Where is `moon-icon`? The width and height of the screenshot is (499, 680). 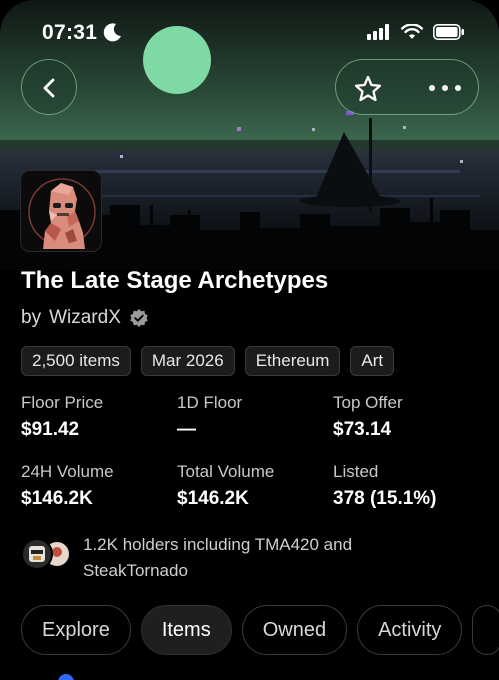 moon-icon is located at coordinates (112, 32).